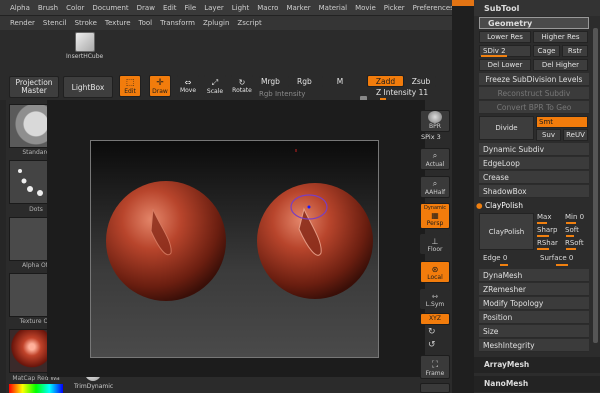 This screenshot has width=600, height=393. What do you see at coordinates (499, 205) in the screenshot?
I see `claypolish-header: ● ClayPolish` at bounding box center [499, 205].